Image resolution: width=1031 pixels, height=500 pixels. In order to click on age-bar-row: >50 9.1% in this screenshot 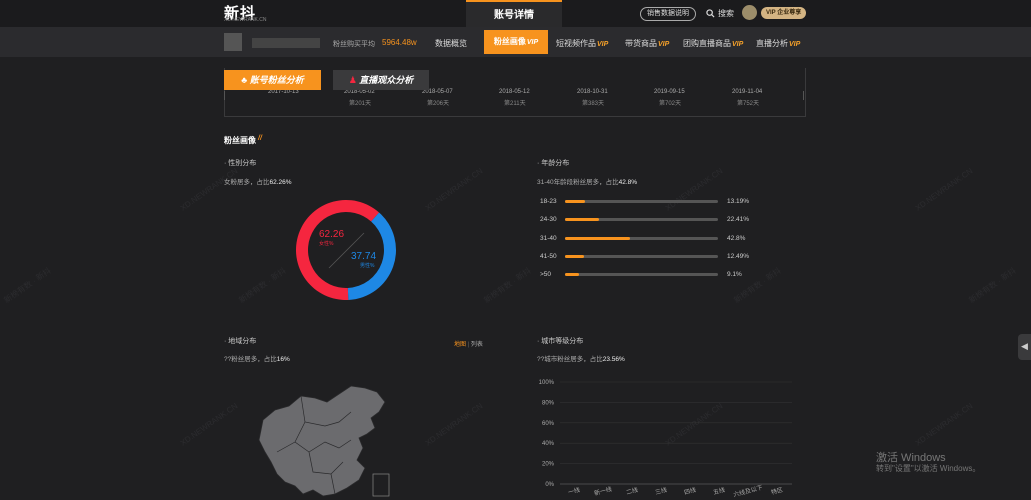, I will do `click(665, 275)`.